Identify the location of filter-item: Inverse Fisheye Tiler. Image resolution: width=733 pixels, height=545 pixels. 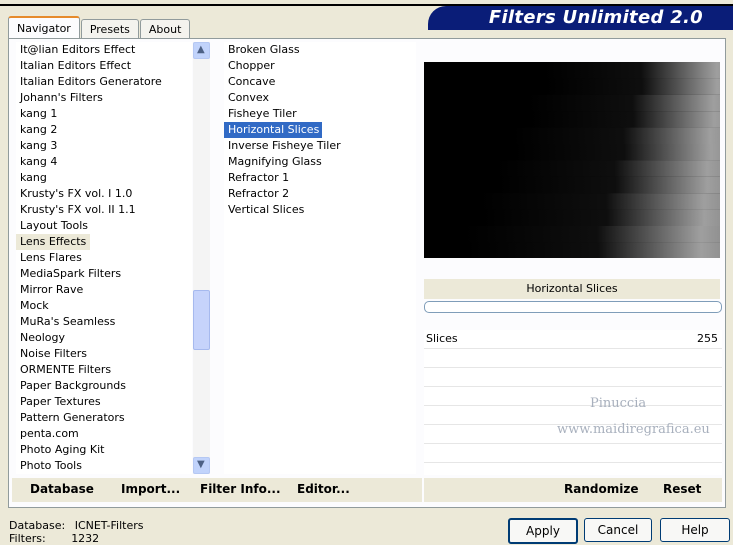
(320, 146).